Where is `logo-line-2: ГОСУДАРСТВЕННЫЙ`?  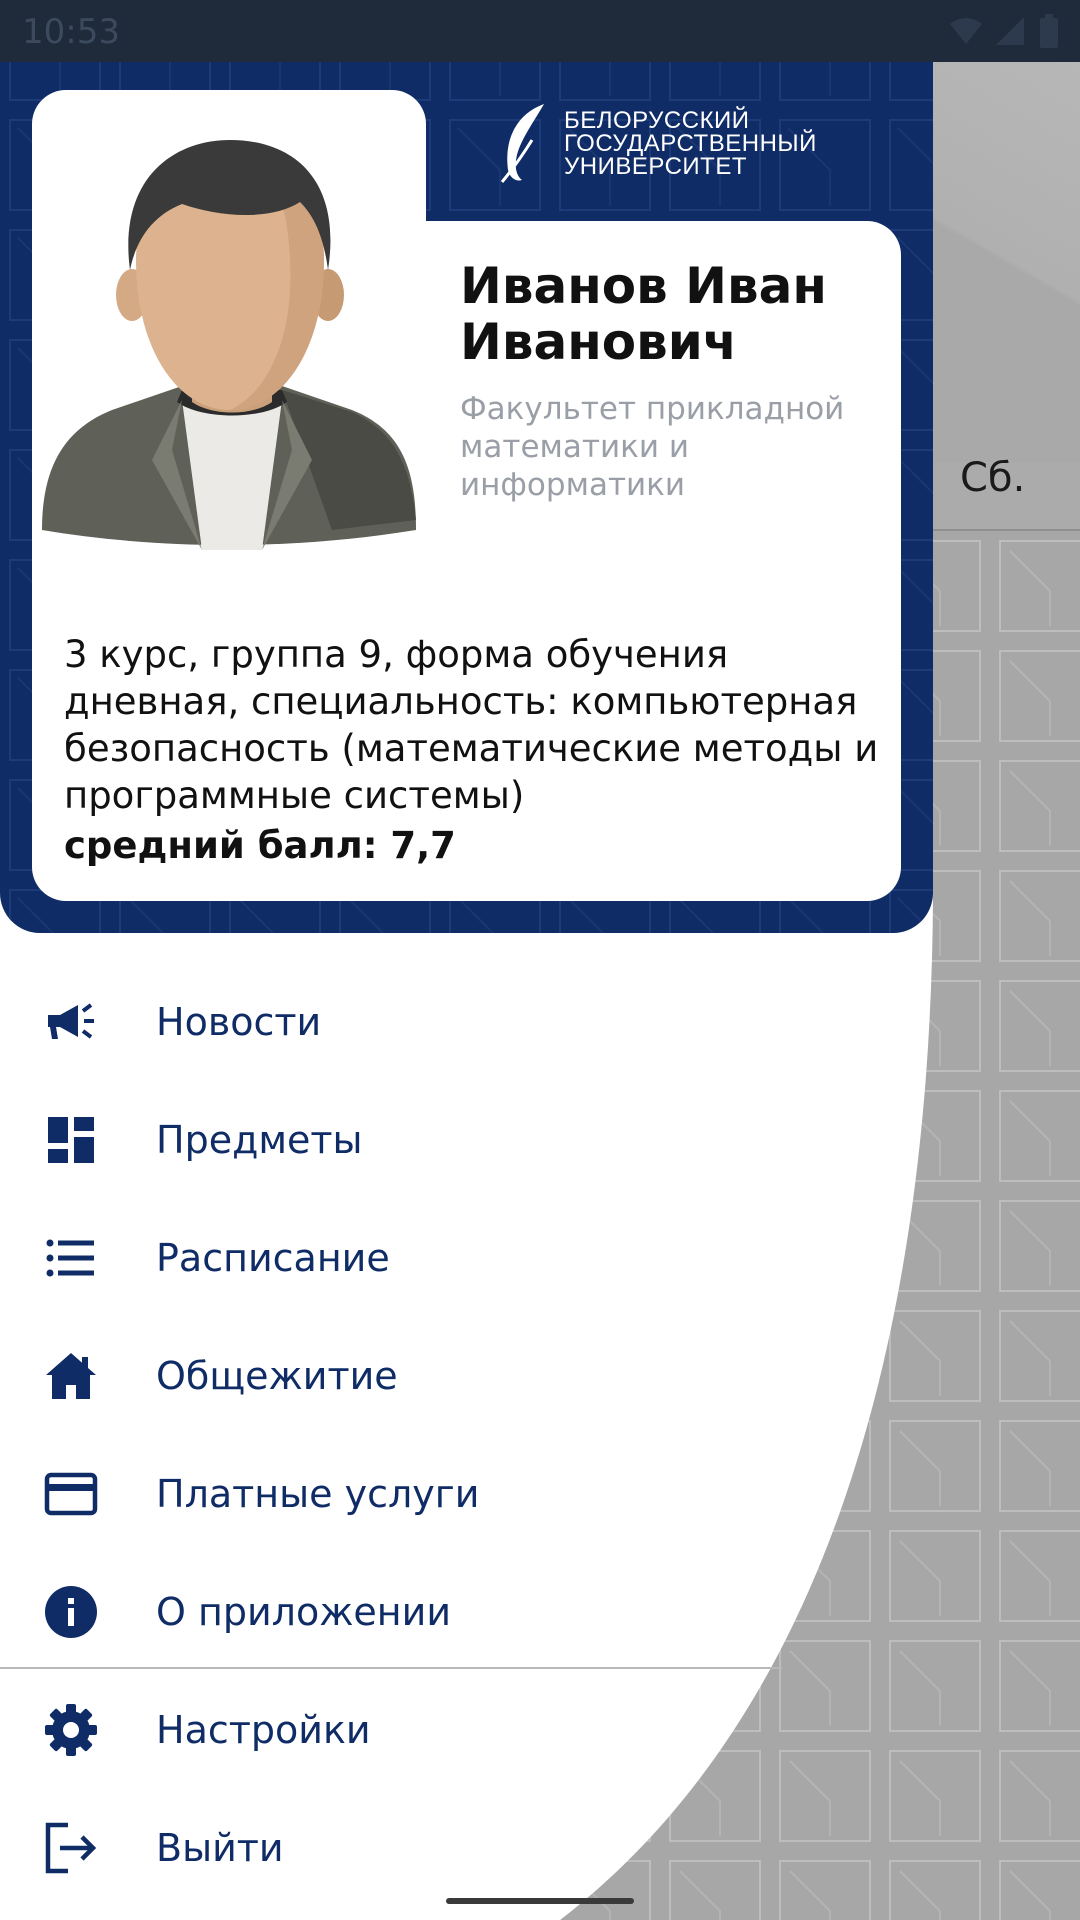 logo-line-2: ГОСУДАРСТВЕННЫЙ is located at coordinates (690, 143).